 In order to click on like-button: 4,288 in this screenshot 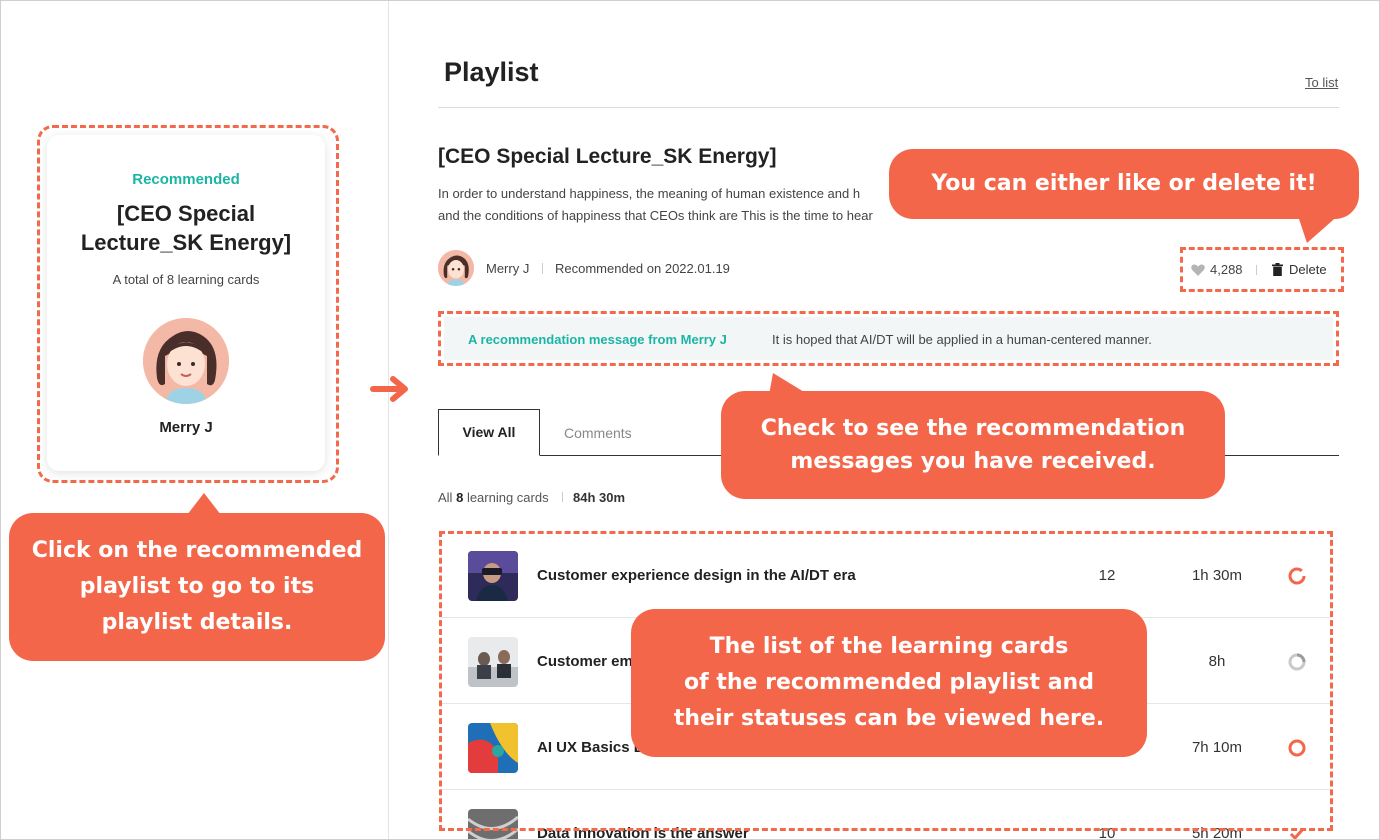, I will do `click(1217, 269)`.